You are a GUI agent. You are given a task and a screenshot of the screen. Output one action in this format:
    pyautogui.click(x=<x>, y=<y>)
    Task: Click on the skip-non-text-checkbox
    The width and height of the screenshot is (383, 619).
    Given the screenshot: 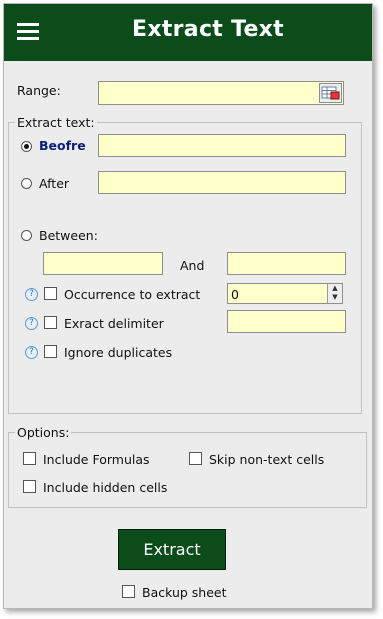 What is the action you would take?
    pyautogui.click(x=195, y=458)
    